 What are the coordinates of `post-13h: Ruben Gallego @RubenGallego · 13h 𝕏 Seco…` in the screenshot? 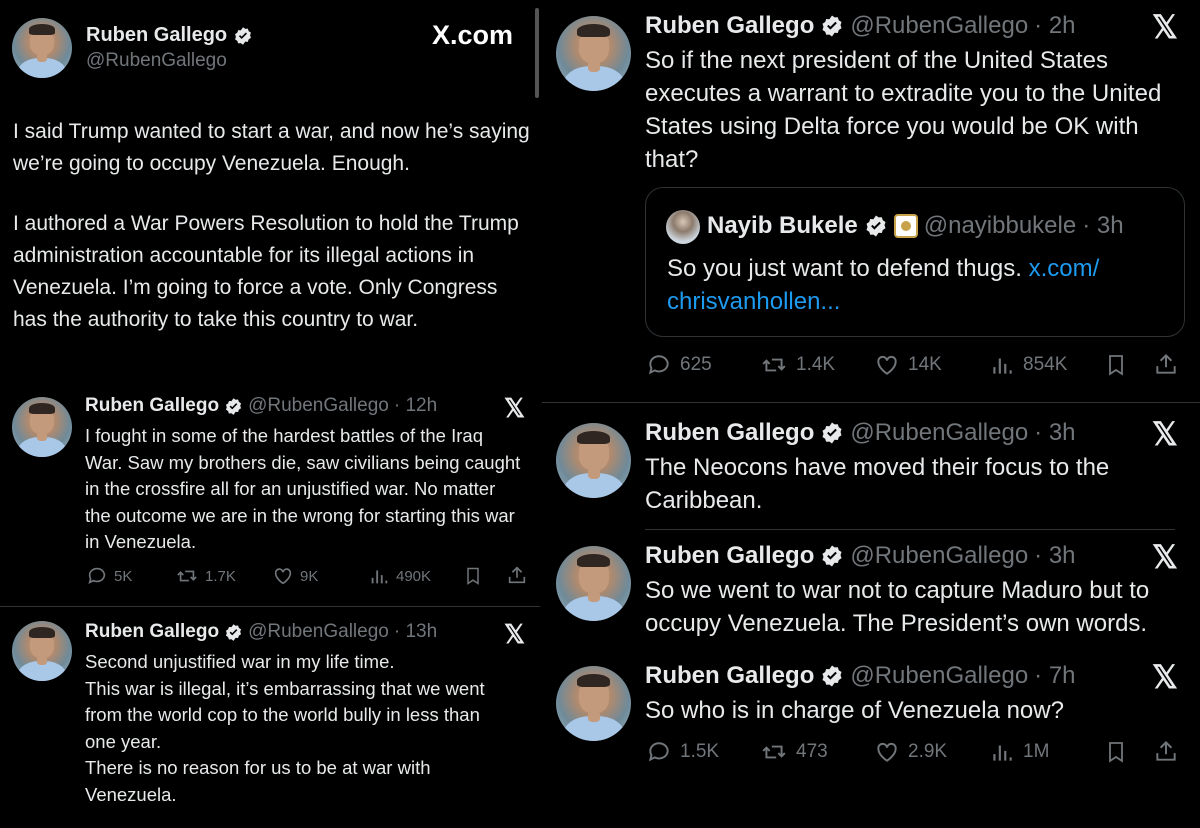 It's located at (270, 717).